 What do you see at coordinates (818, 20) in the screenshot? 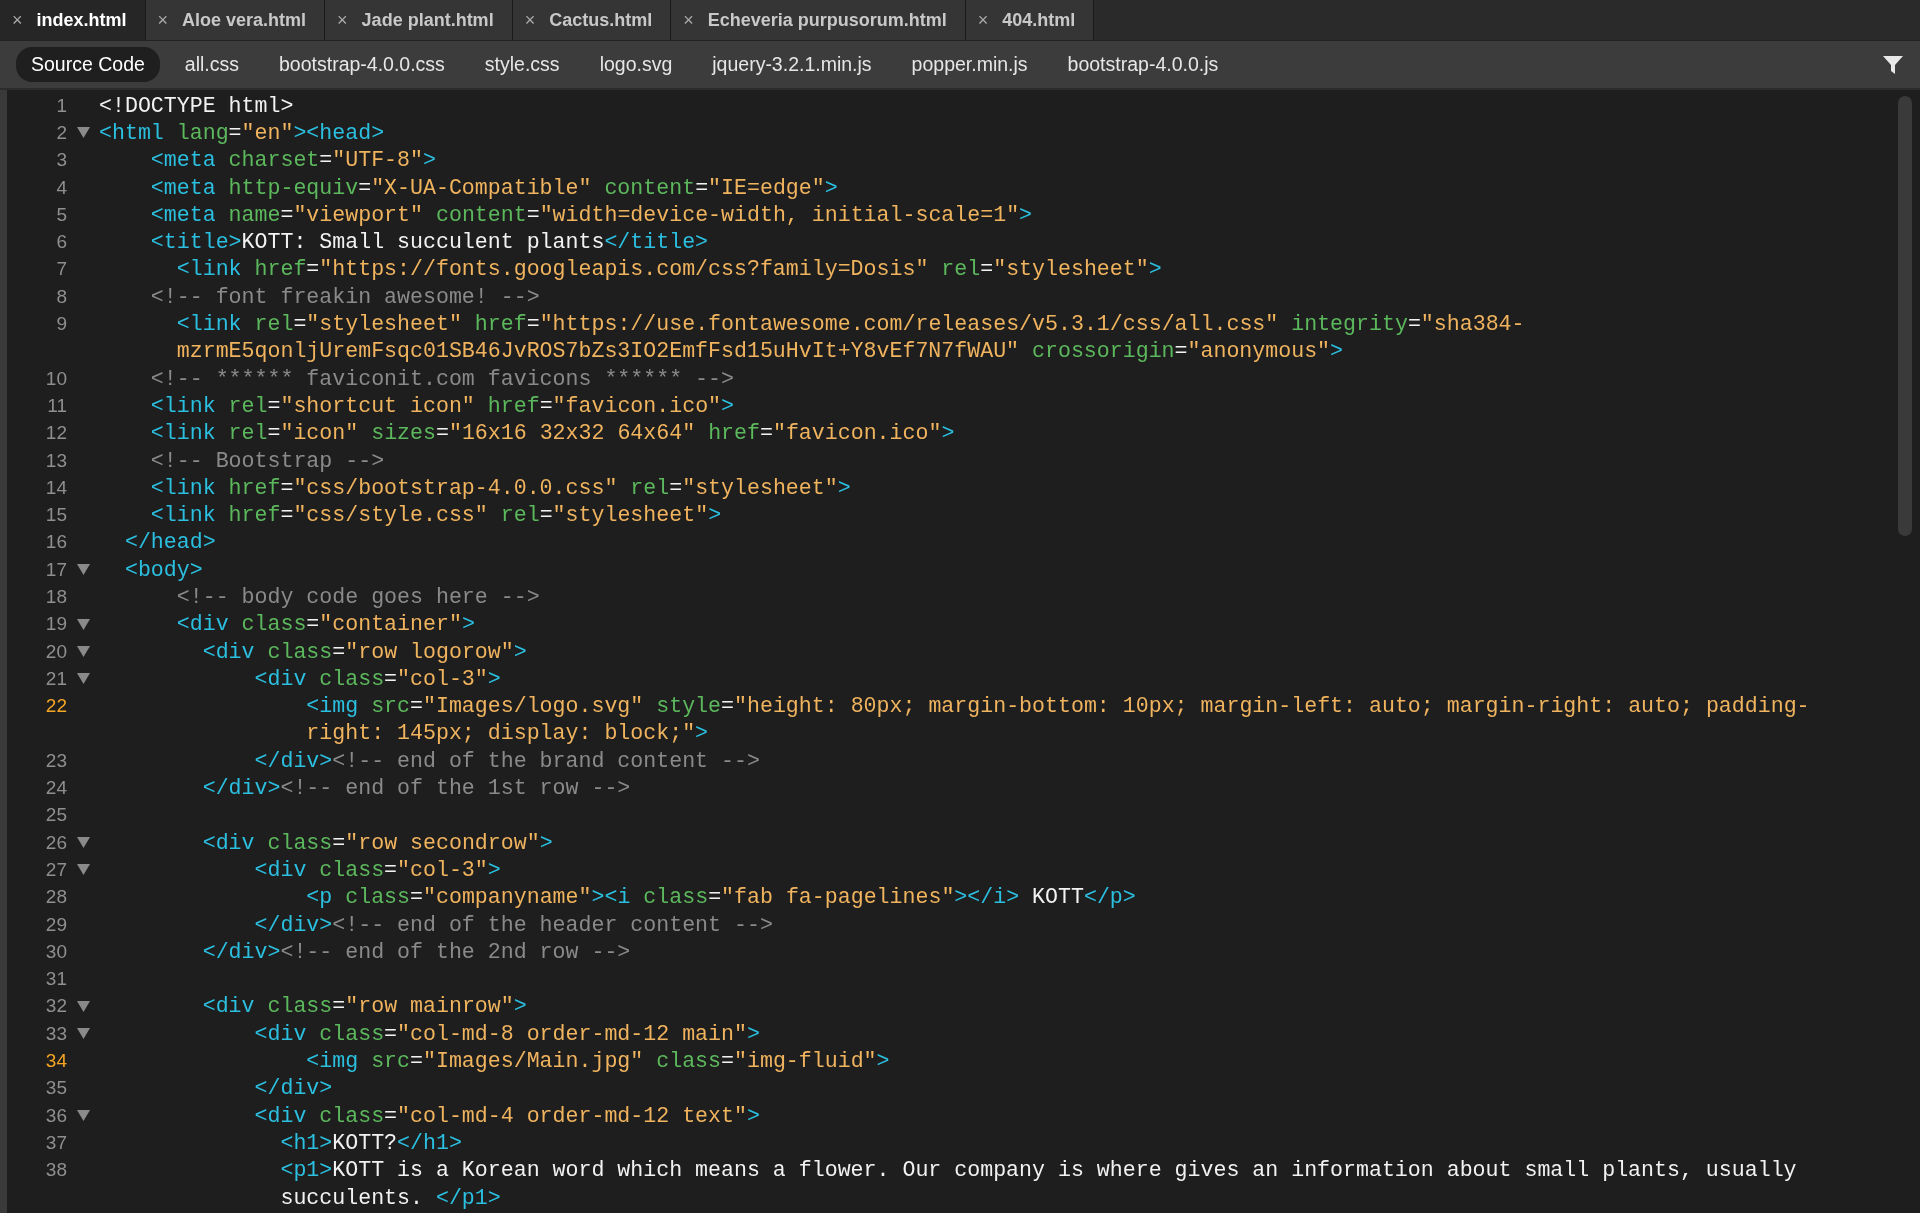
I see `file-tab: × Echeveria purpusorum.html` at bounding box center [818, 20].